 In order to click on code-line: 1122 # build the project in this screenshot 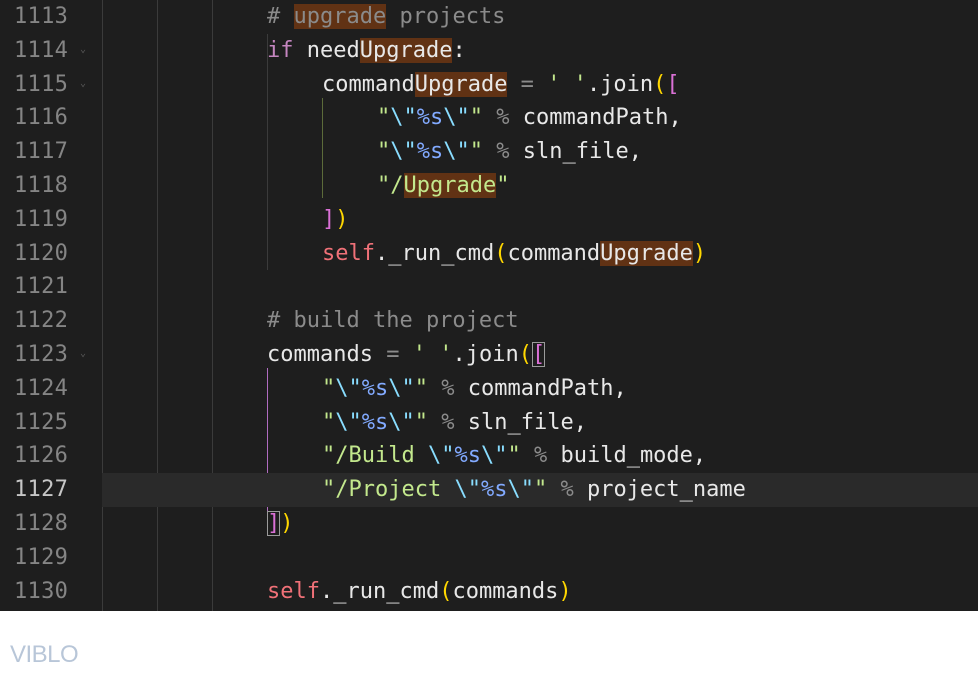, I will do `click(489, 321)`.